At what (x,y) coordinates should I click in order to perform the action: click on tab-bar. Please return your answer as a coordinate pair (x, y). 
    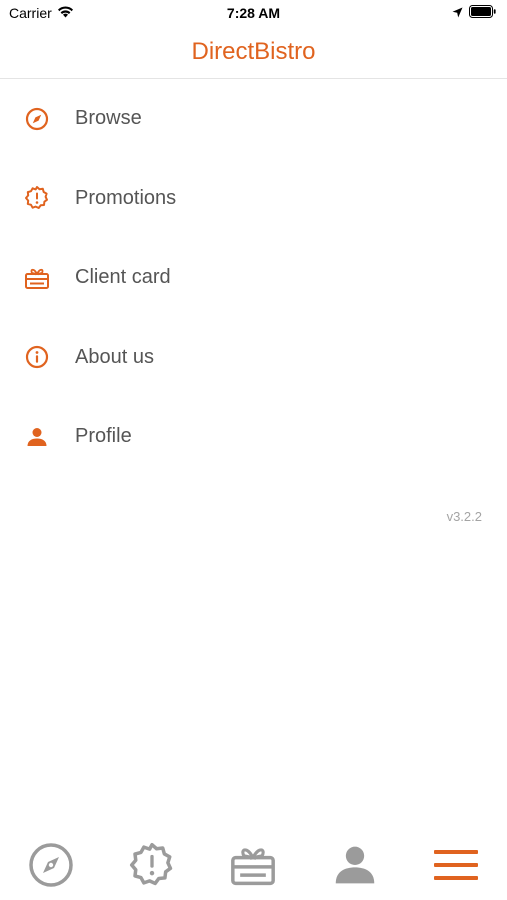
    Looking at the image, I should click on (253, 865).